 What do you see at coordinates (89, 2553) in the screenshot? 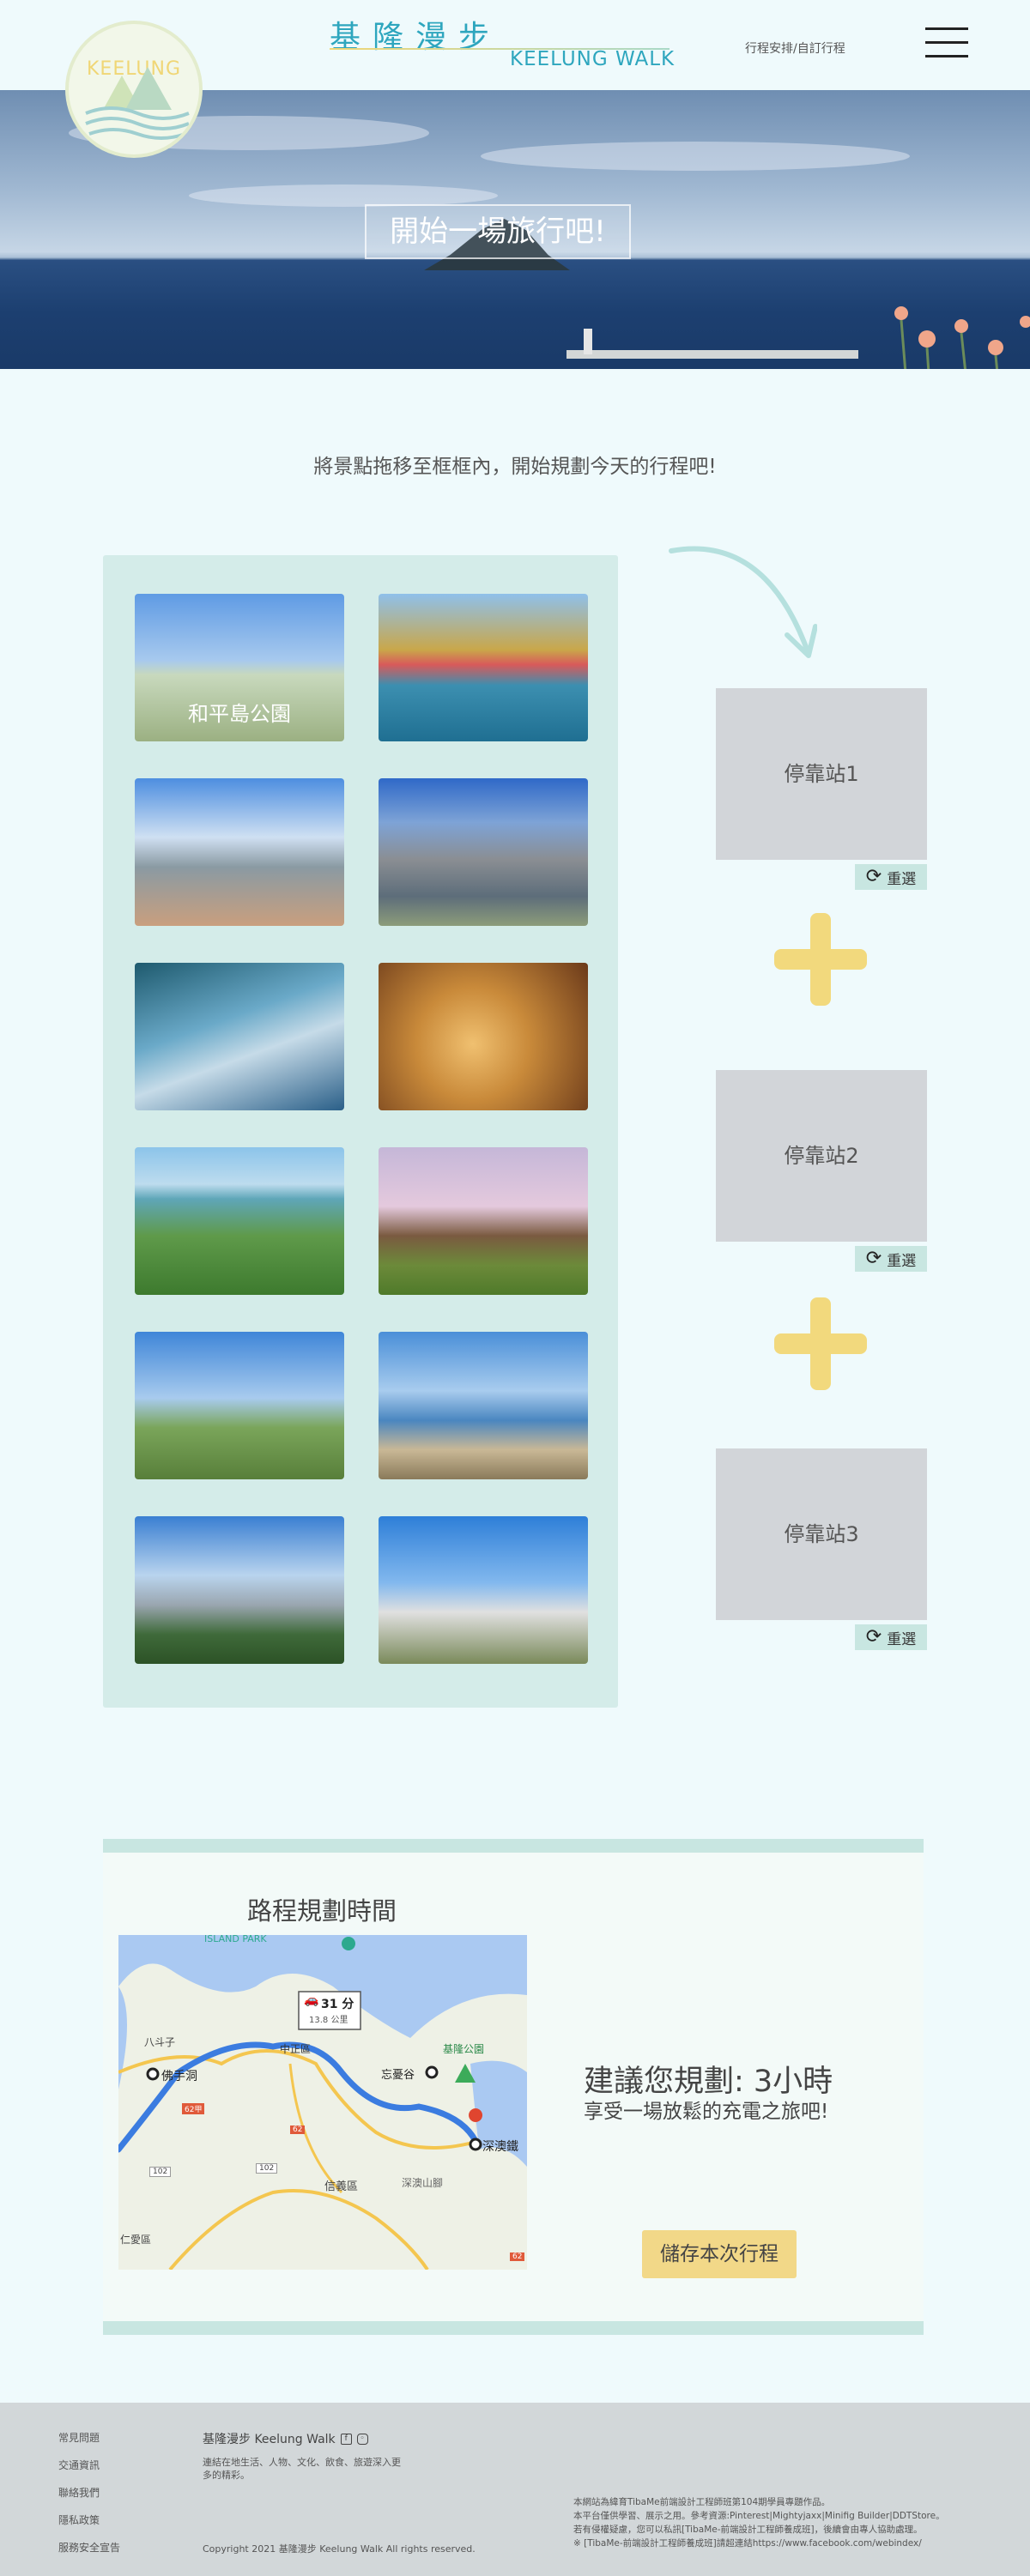
I see `footer-link-security: 服務安全宣告` at bounding box center [89, 2553].